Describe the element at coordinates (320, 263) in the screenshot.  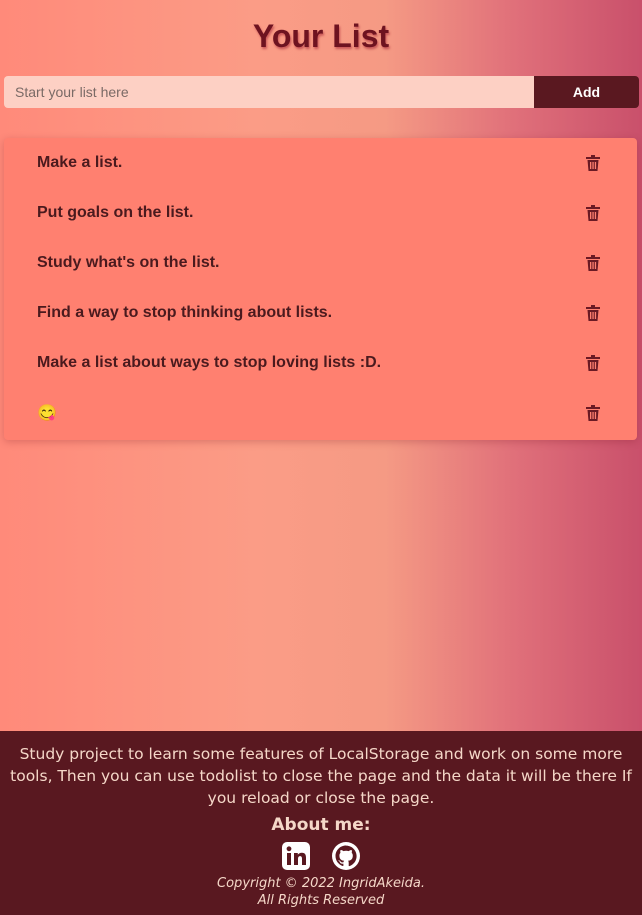
I see `list-item: Study what's on the list.` at that location.